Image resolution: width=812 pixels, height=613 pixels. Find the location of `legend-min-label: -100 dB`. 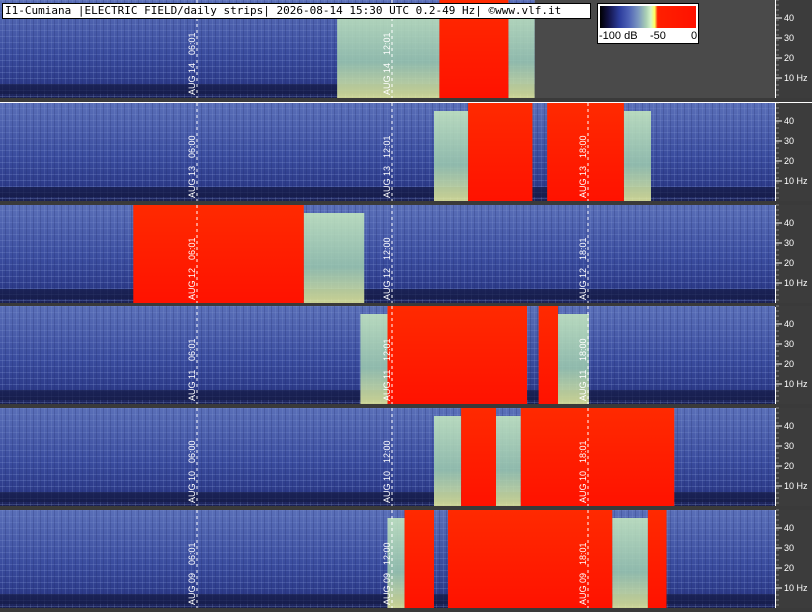

legend-min-label: -100 dB is located at coordinates (618, 36).